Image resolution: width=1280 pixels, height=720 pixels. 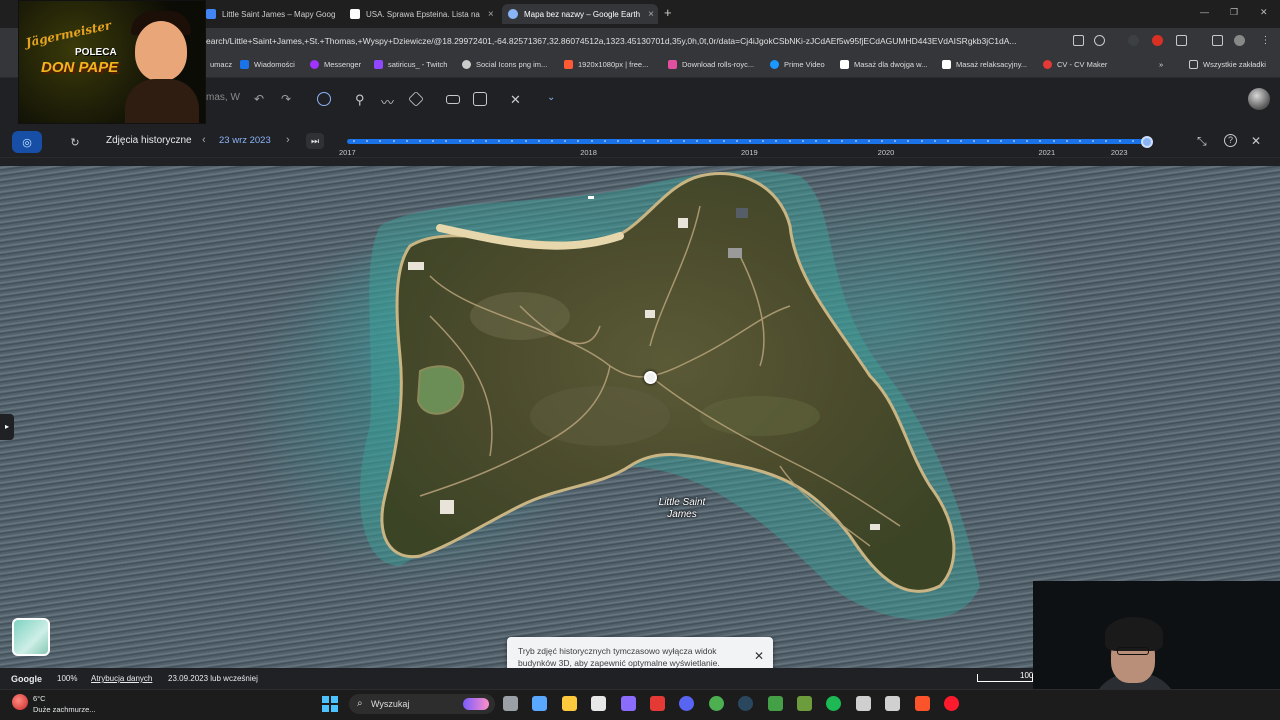 I want to click on place-label: Little Saint James, so click(x=682, y=509).